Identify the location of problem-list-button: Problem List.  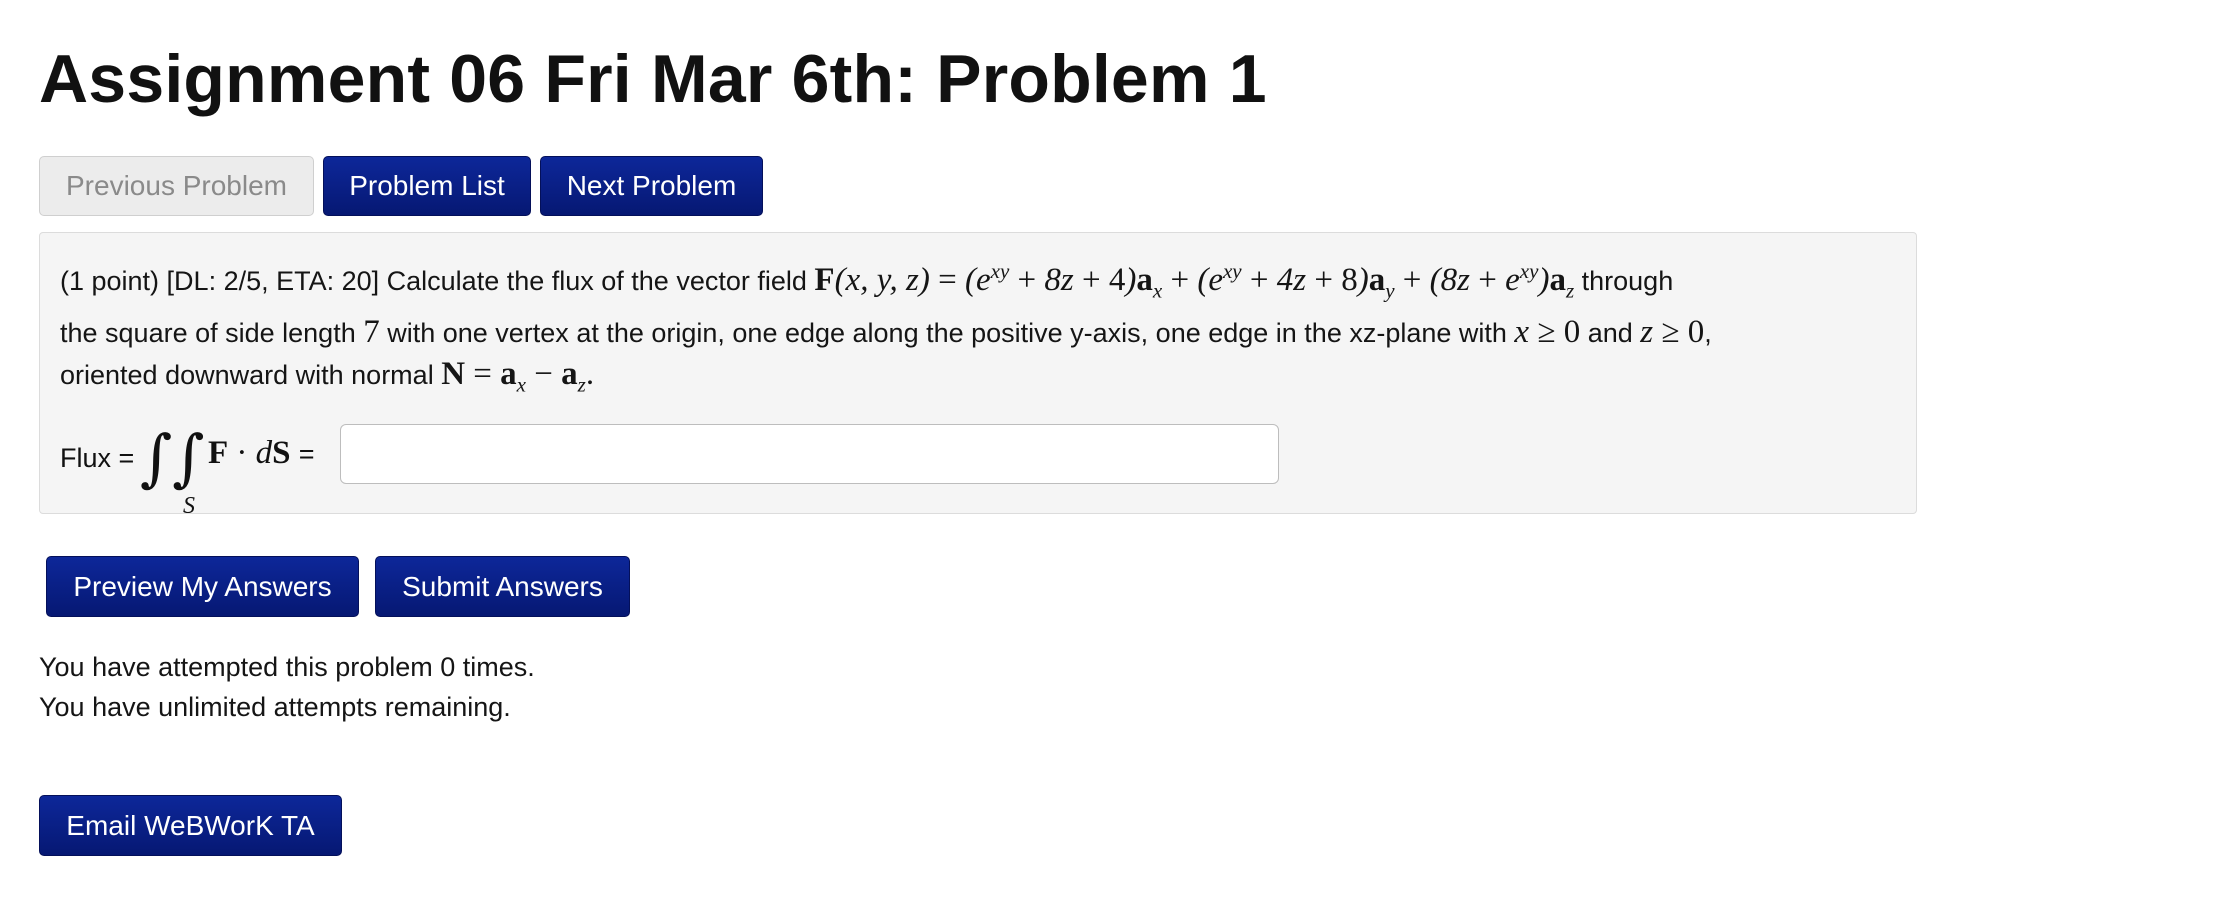
(427, 186).